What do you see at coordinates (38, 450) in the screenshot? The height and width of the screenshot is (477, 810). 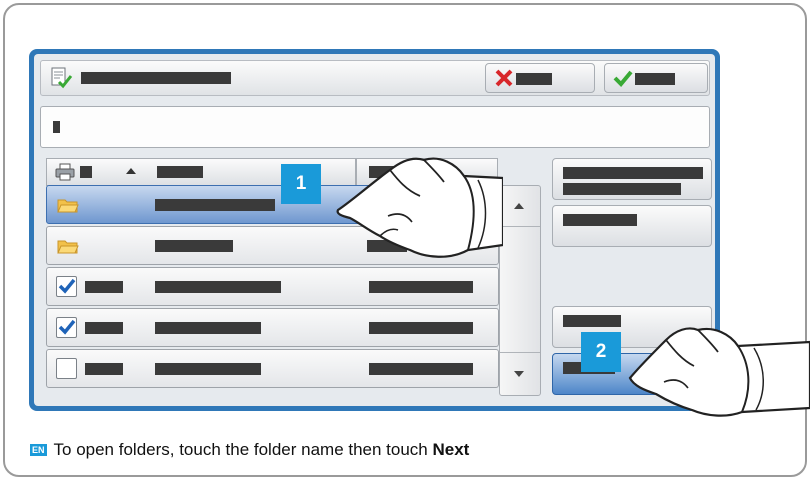 I see `language-badge: EN` at bounding box center [38, 450].